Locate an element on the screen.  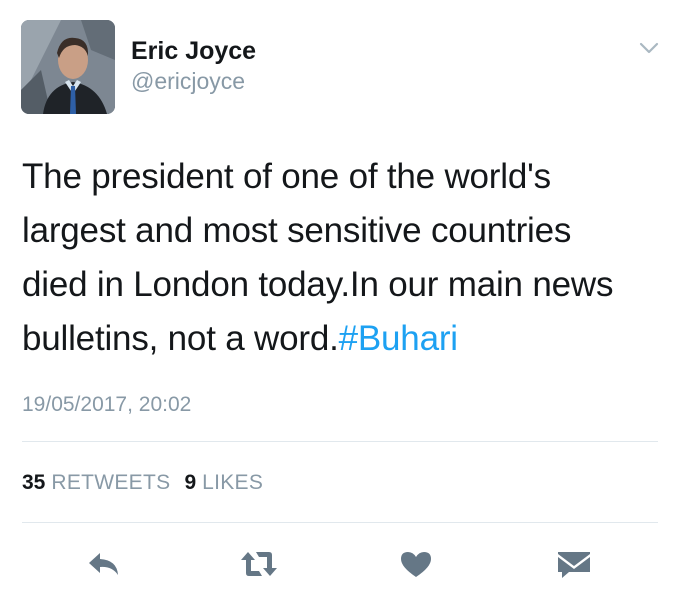
retweets-stat: 35 RETWEETS is located at coordinates (96, 483).